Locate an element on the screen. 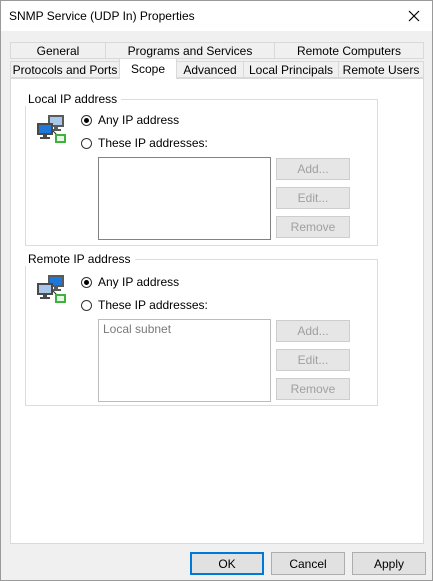 This screenshot has height=581, width=433. remote-these-ip-radio: These IP addresses: is located at coordinates (144, 305).